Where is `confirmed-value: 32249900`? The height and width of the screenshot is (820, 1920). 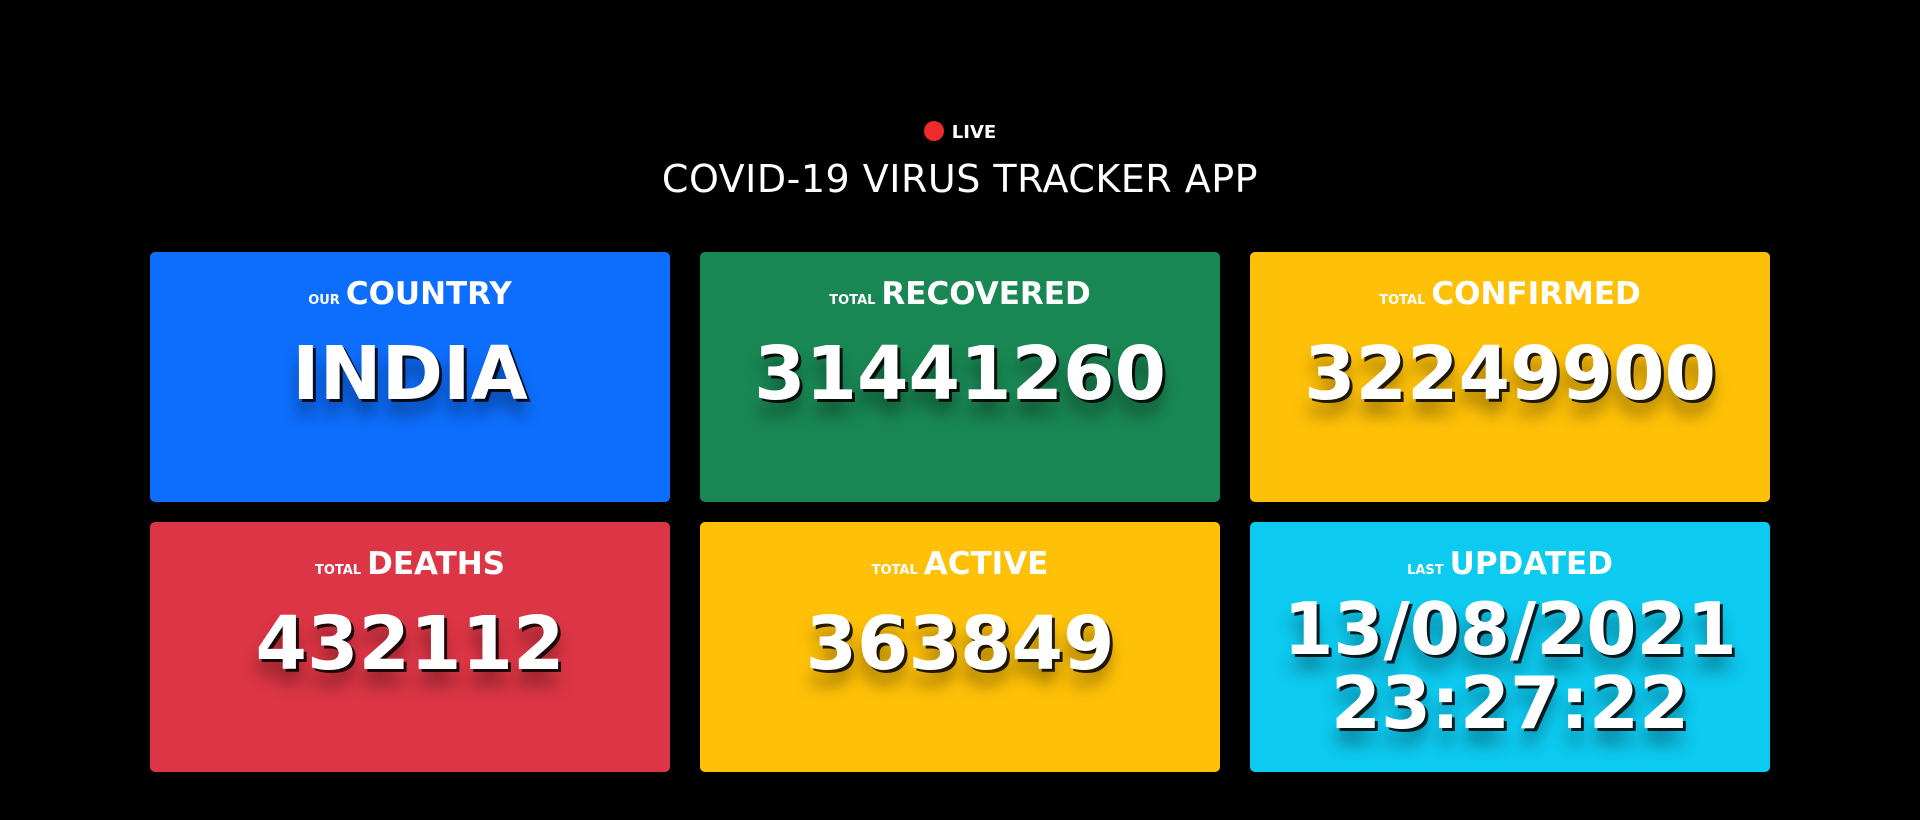 confirmed-value: 32249900 is located at coordinates (1510, 374).